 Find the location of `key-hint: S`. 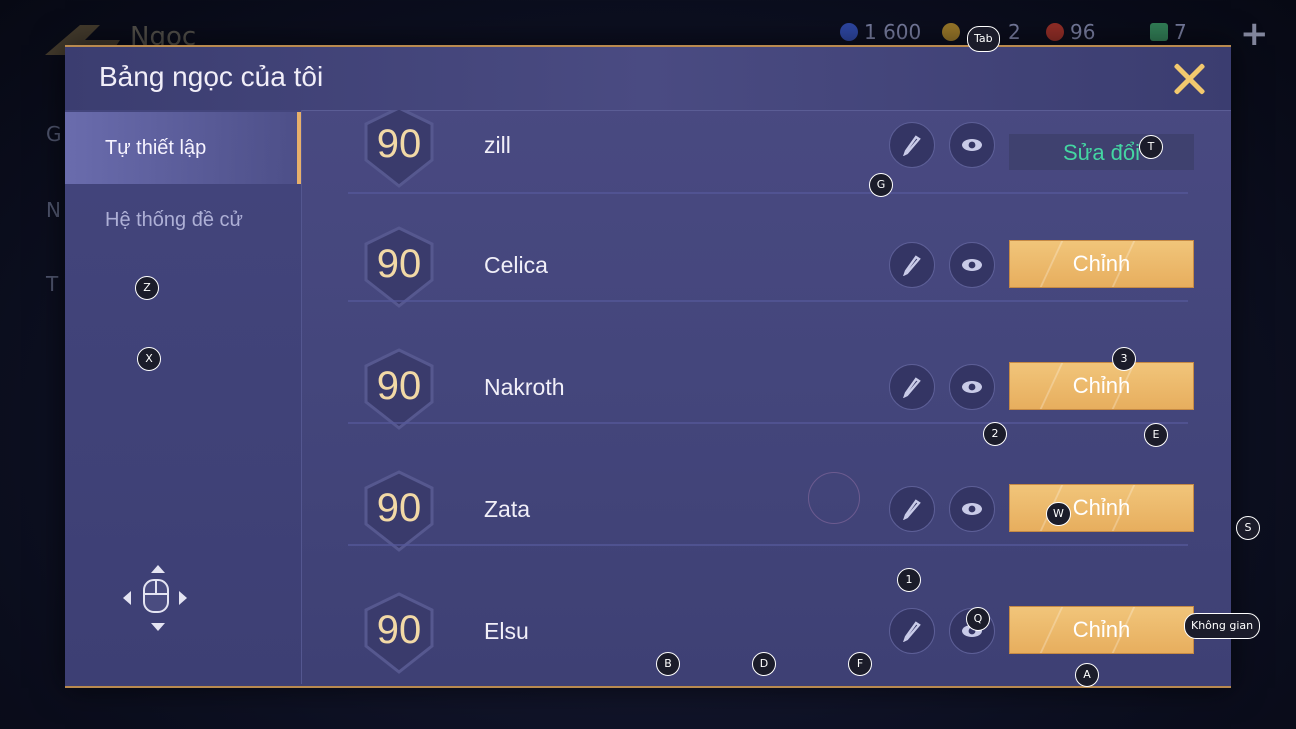

key-hint: S is located at coordinates (1248, 528).